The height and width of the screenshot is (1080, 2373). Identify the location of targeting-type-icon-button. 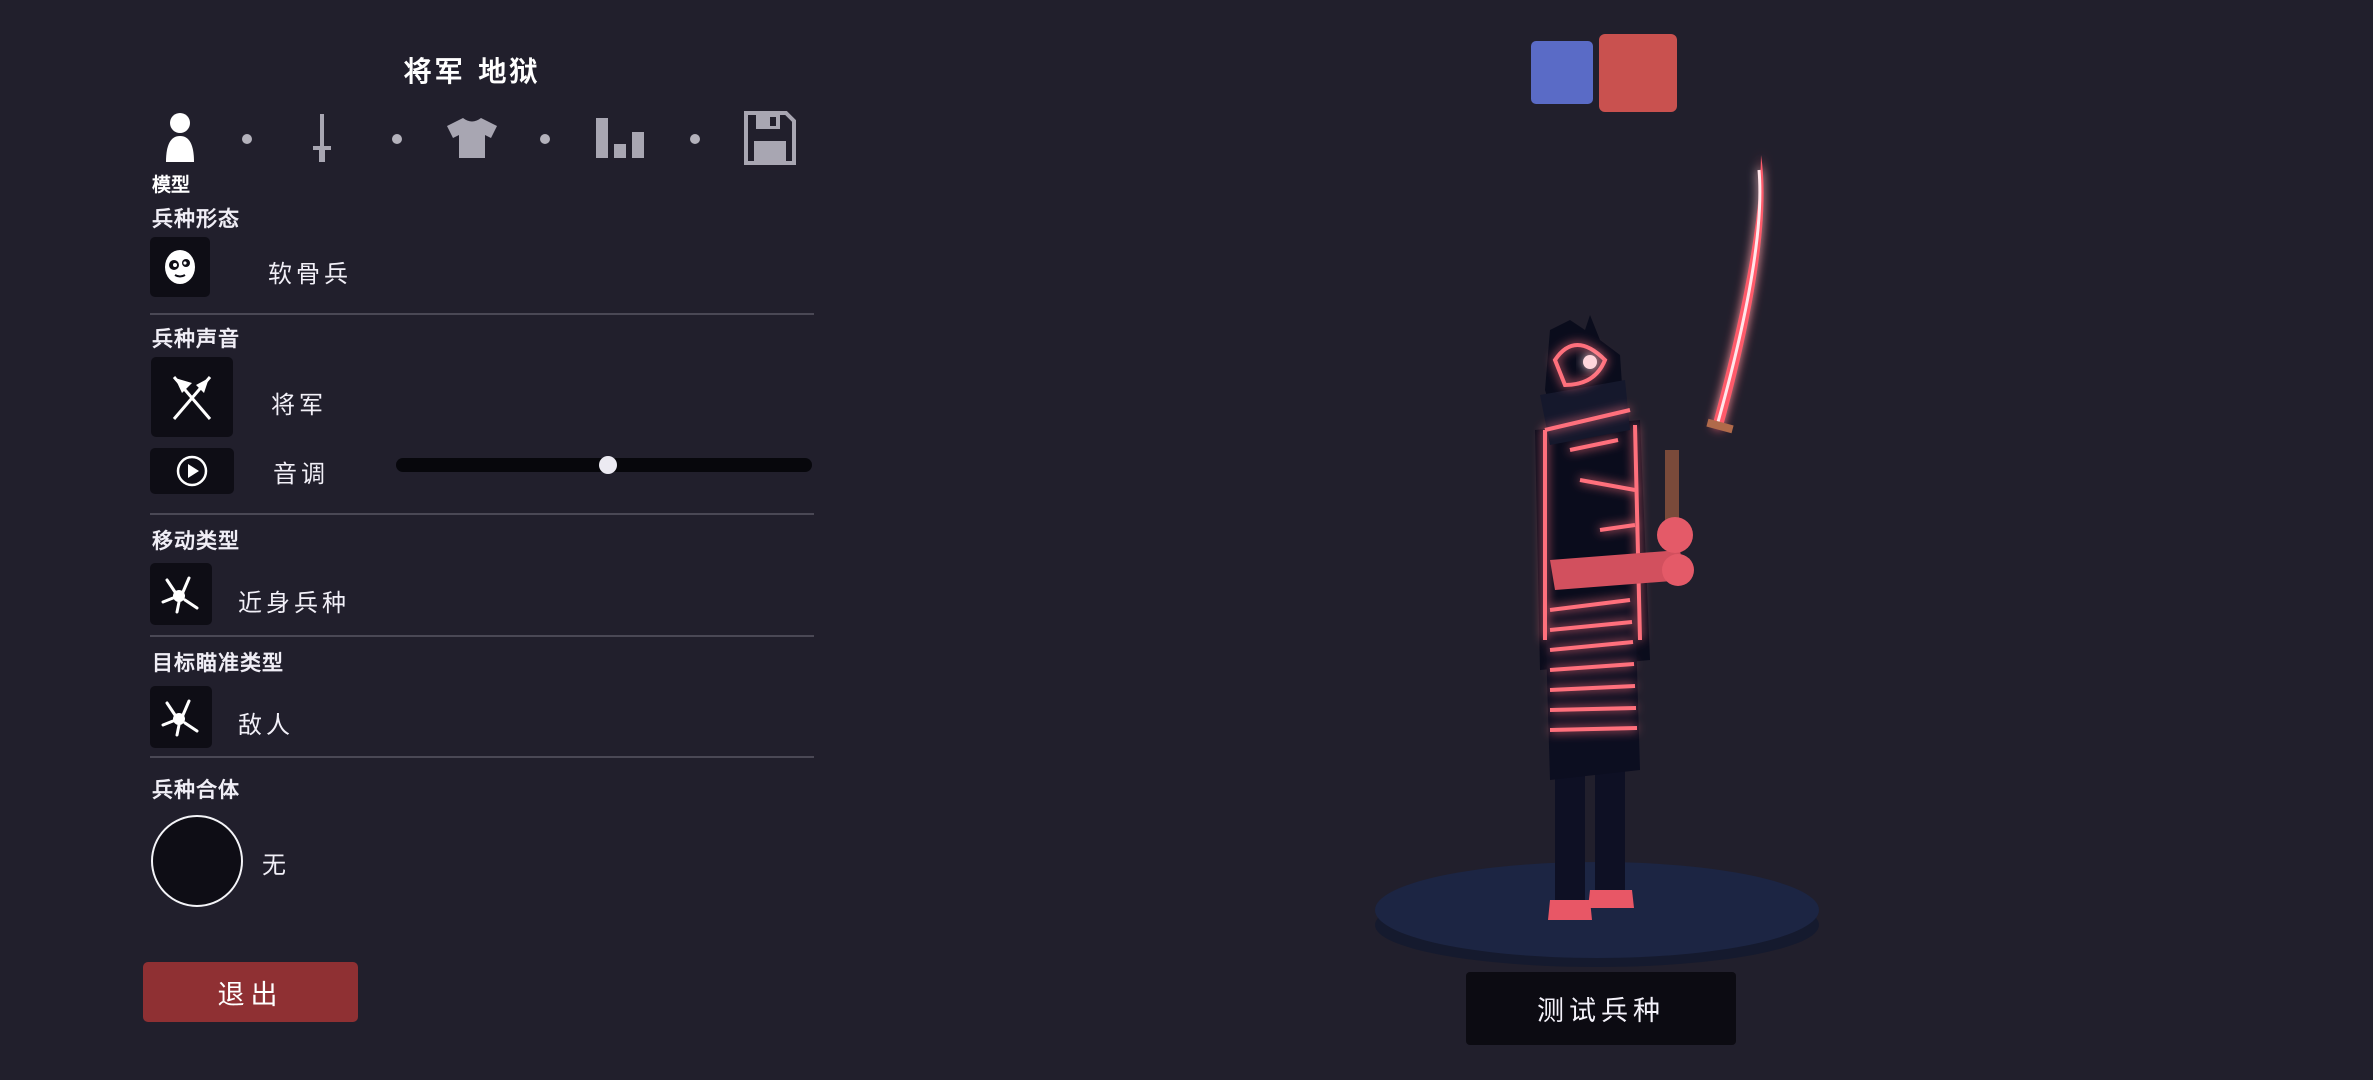
(181, 717).